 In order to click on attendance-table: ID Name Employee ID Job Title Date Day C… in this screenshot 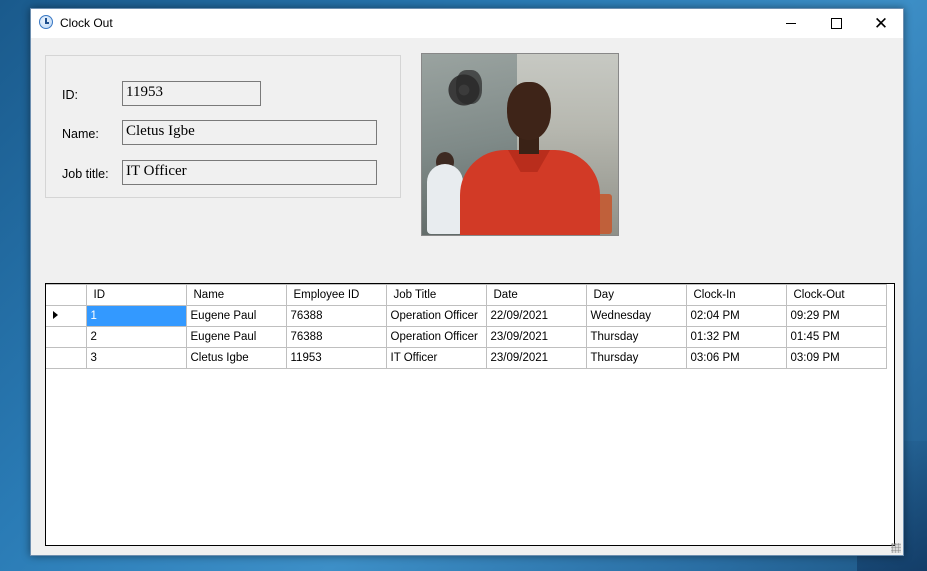, I will do `click(466, 326)`.